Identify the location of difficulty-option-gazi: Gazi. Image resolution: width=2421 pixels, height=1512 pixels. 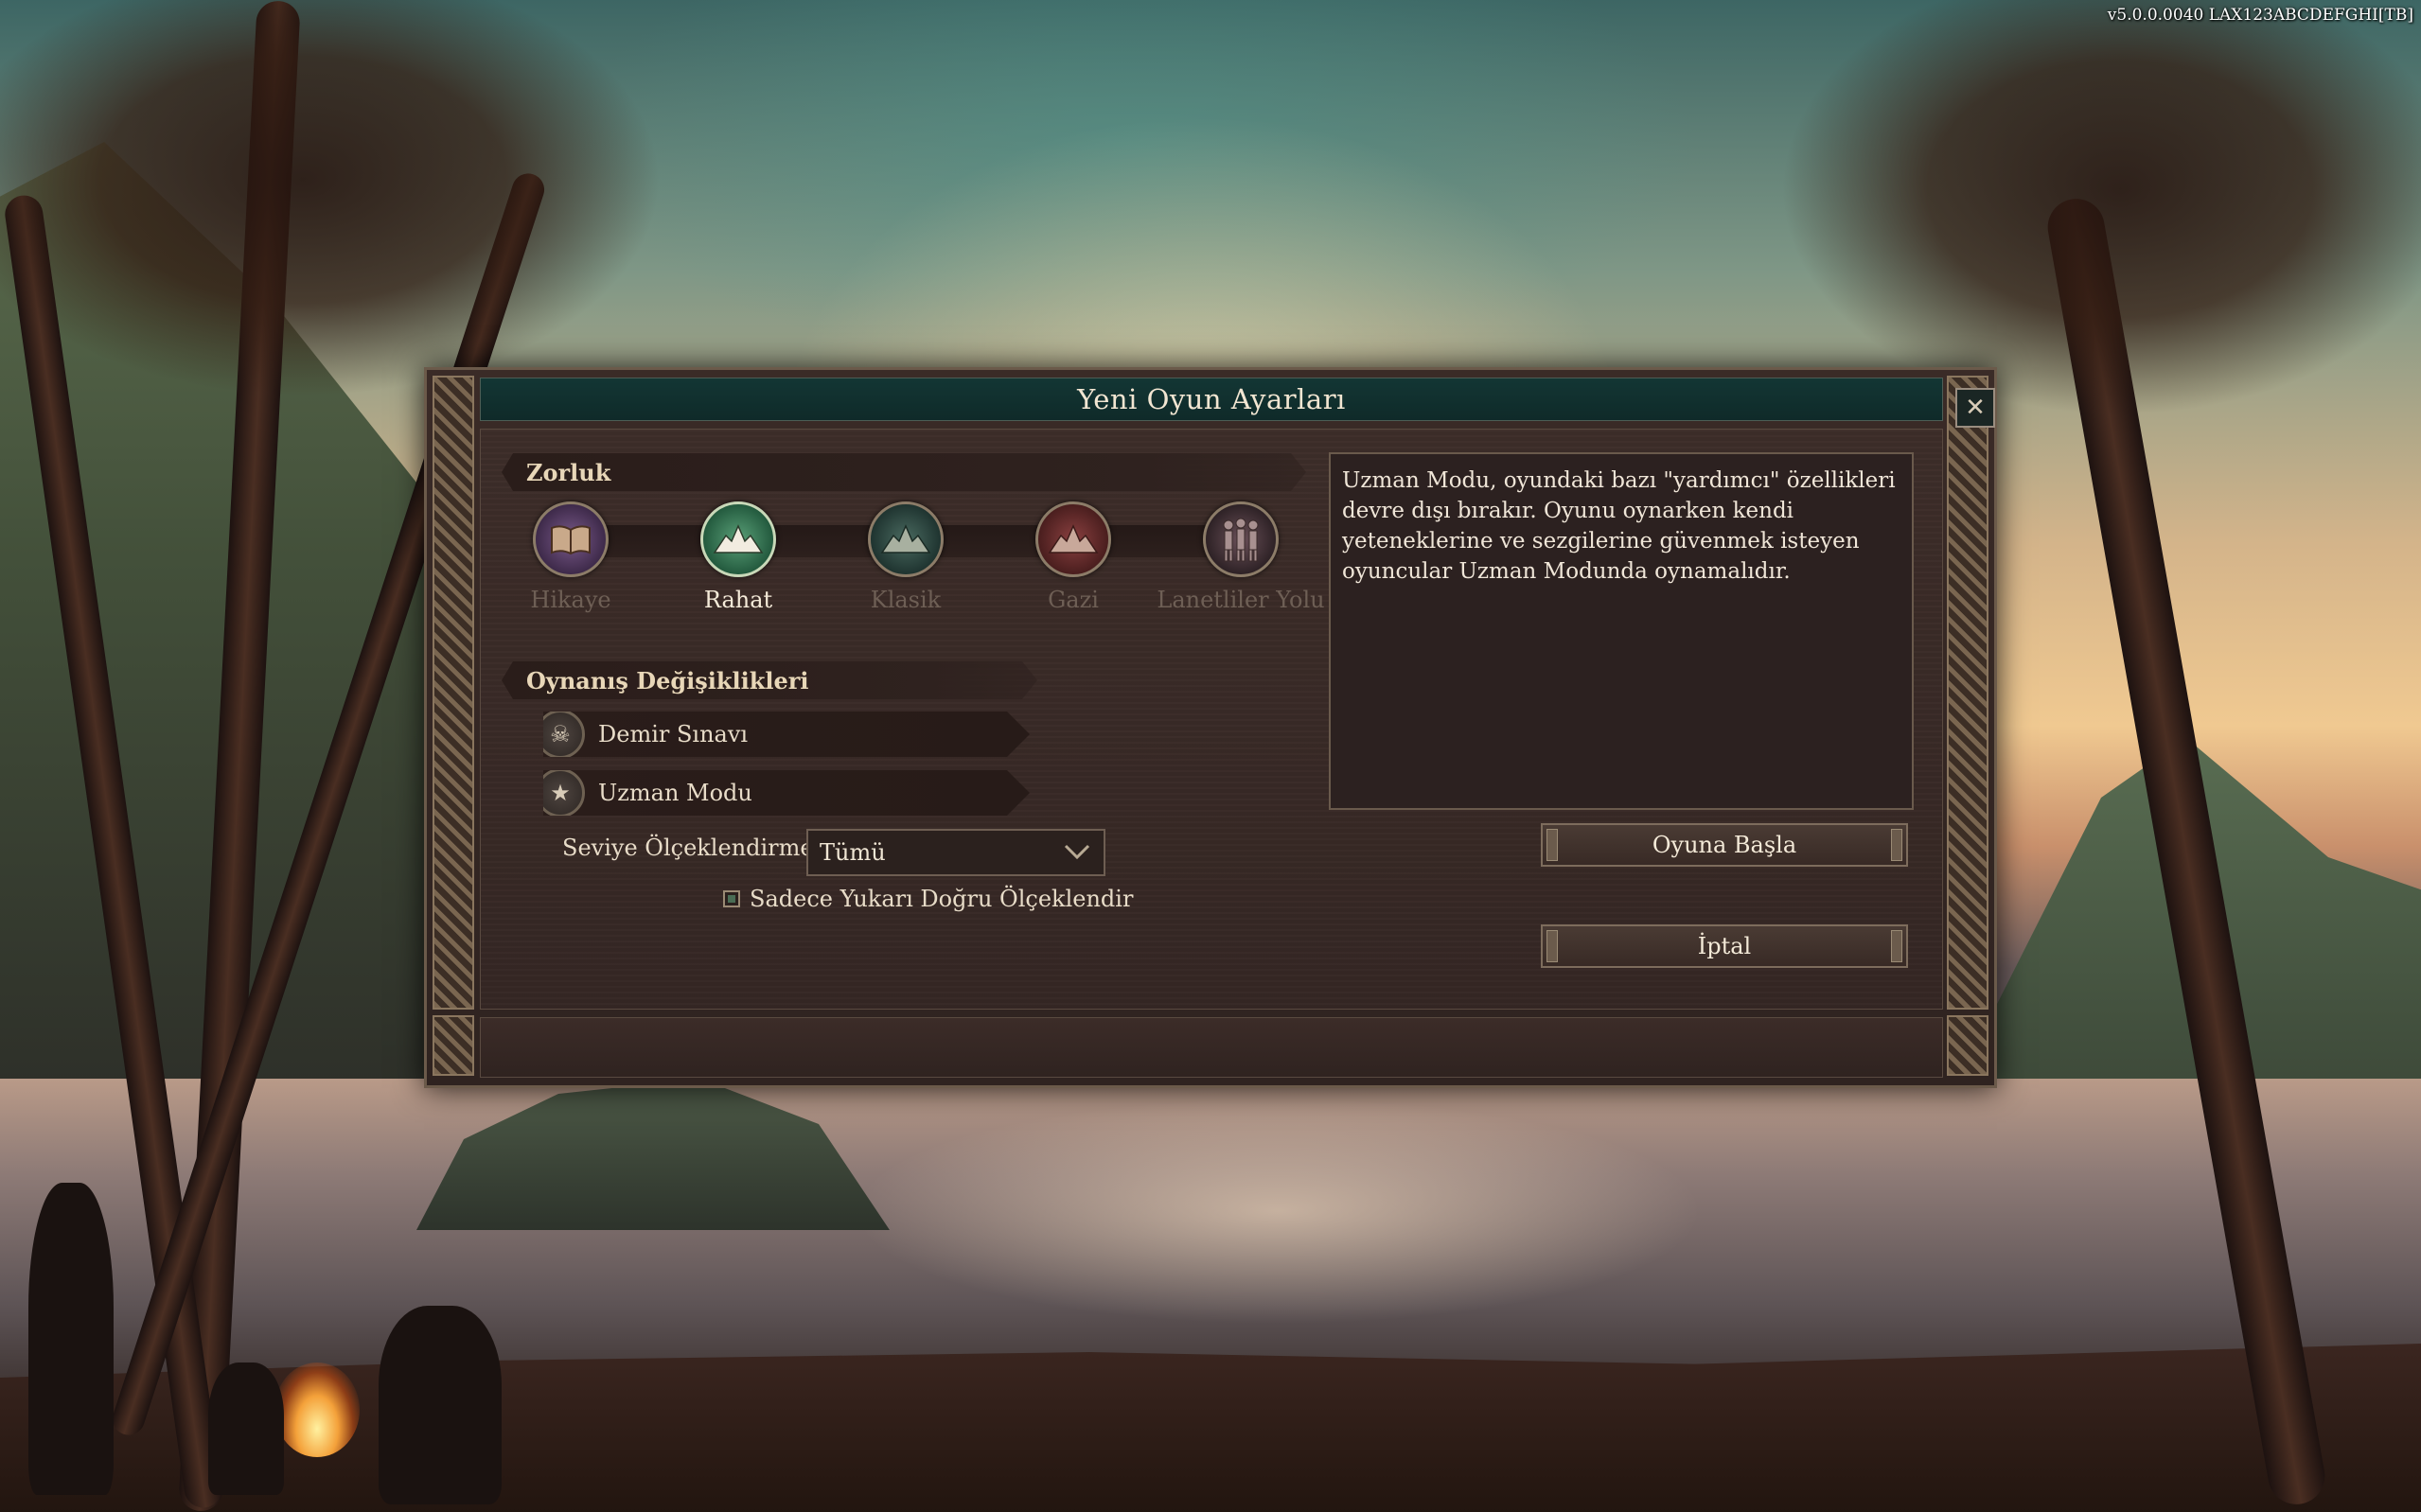
(1073, 557).